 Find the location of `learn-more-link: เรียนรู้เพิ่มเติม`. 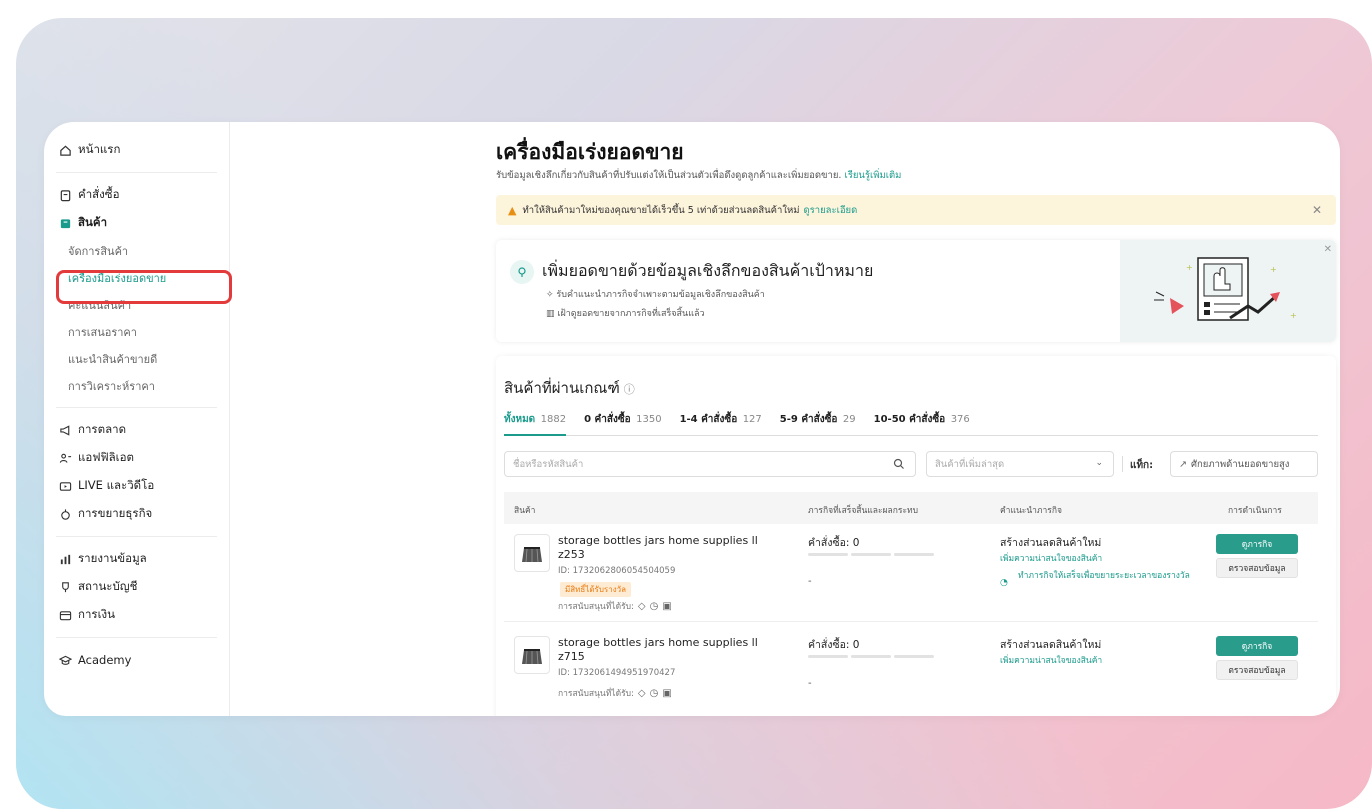

learn-more-link: เรียนรู้เพิ่มเติม is located at coordinates (872, 175).